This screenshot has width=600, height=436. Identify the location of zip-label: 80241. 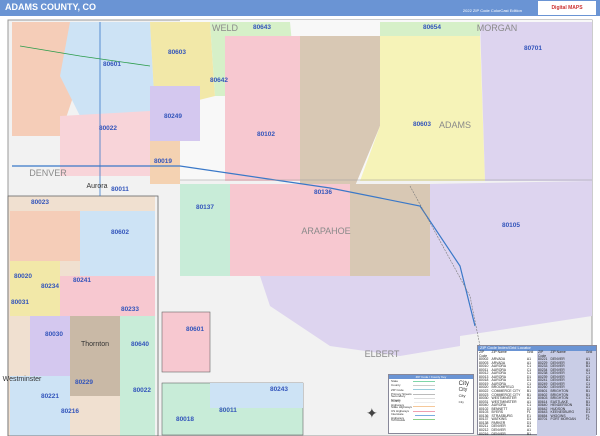
(82, 280).